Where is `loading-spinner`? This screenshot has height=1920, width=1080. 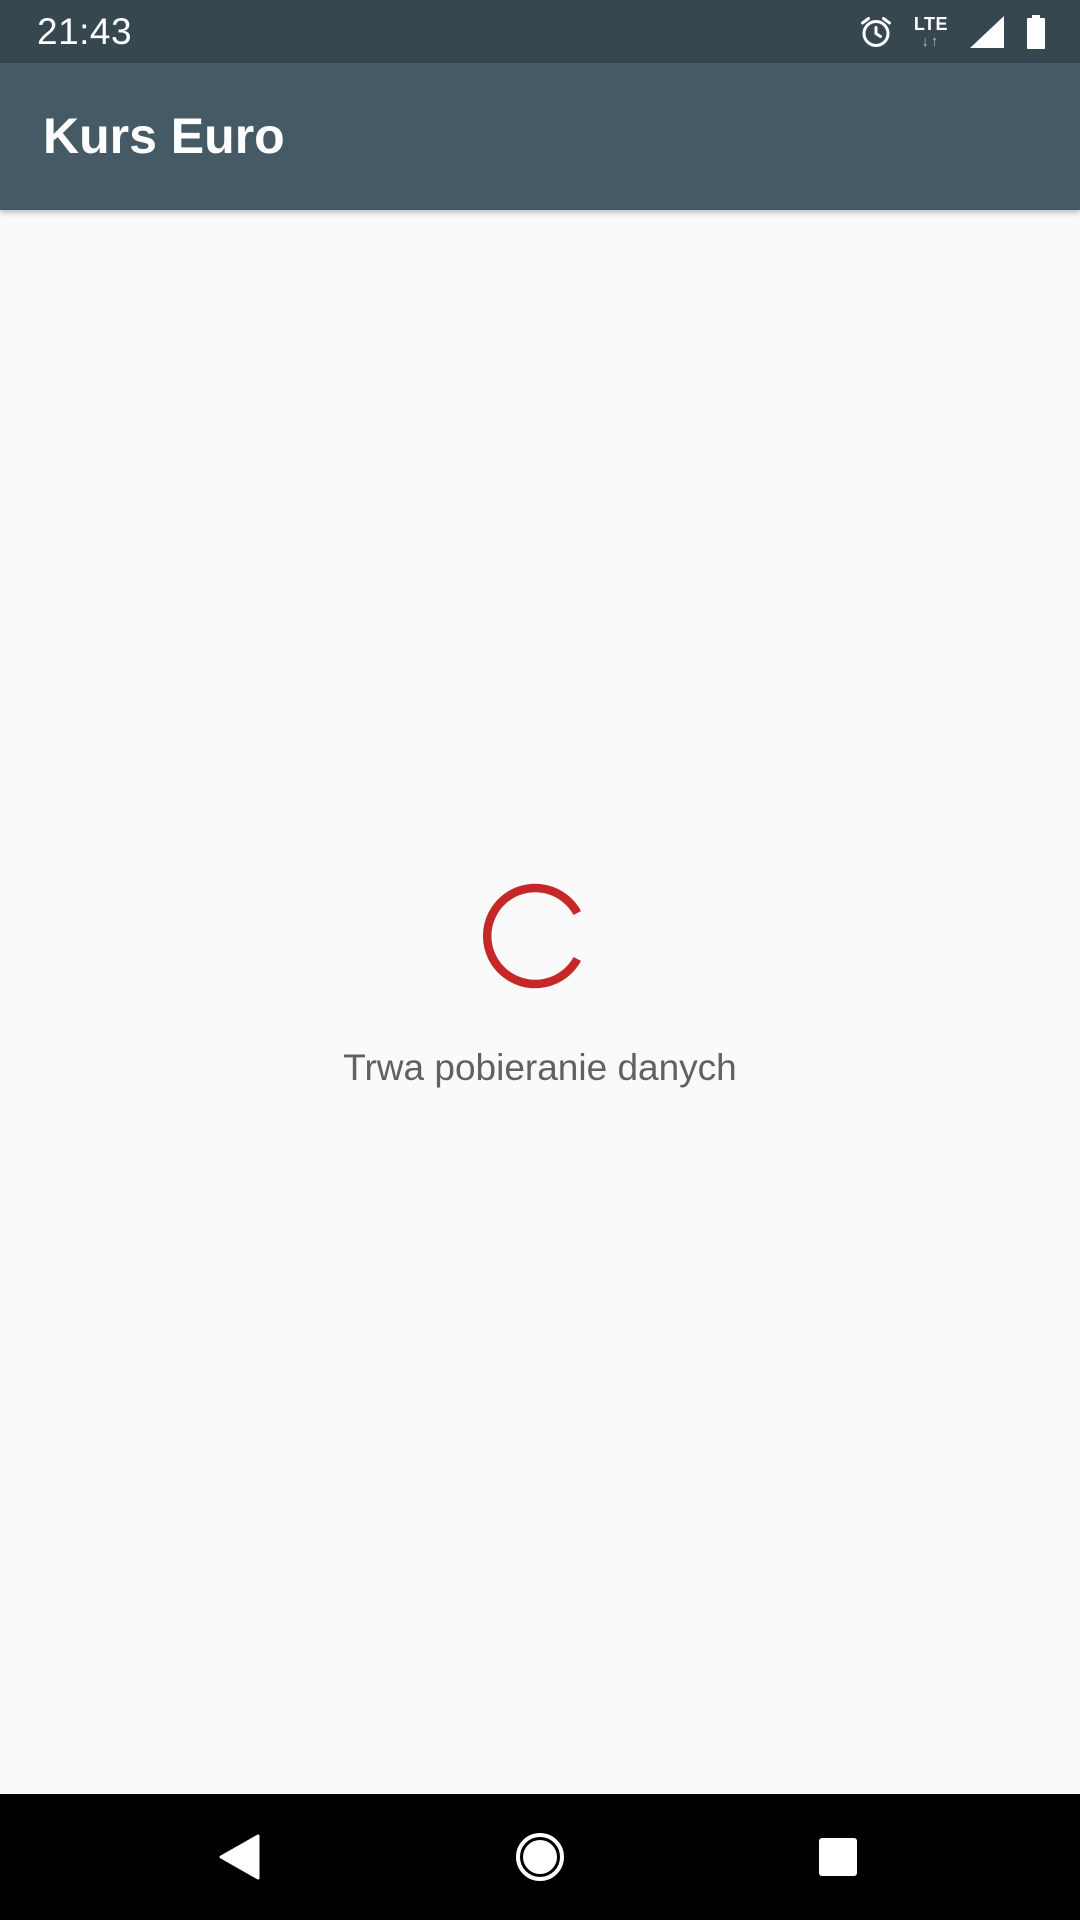 loading-spinner is located at coordinates (532, 936).